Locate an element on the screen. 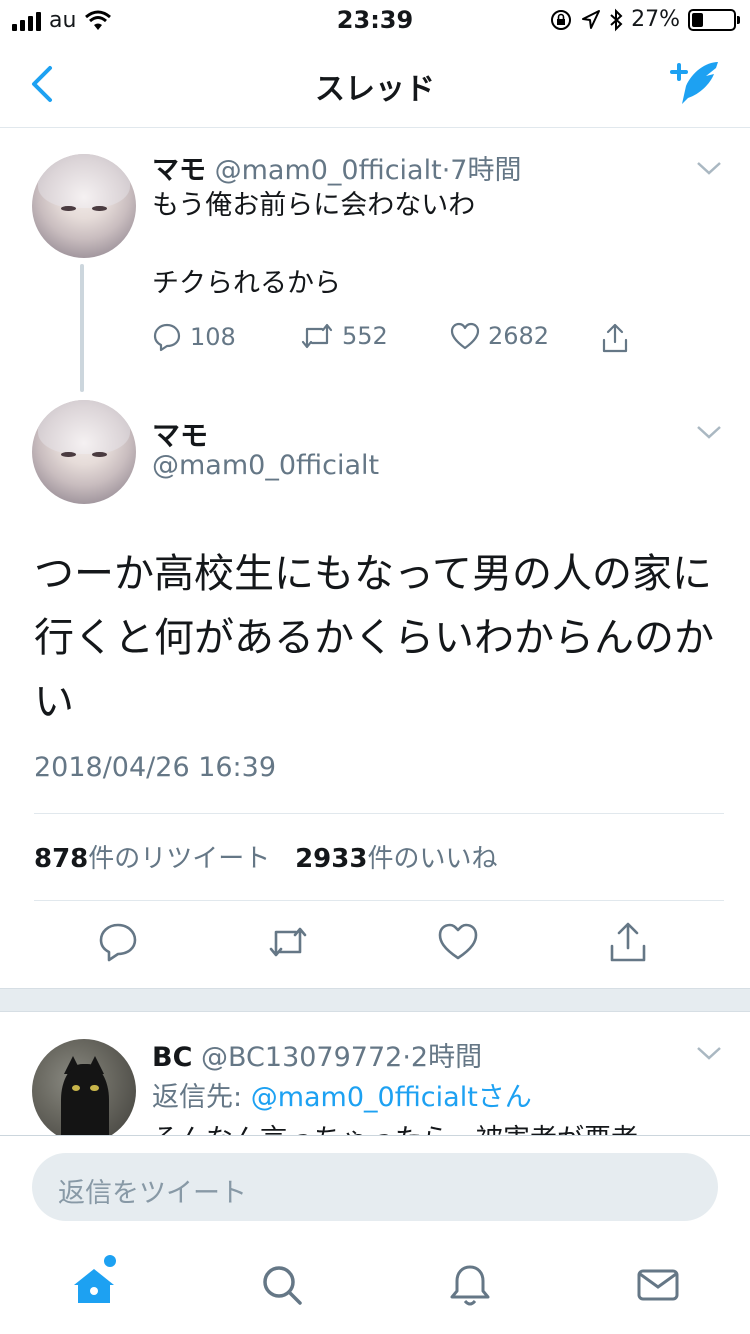 The width and height of the screenshot is (750, 1334). battery-icon is located at coordinates (714, 19).